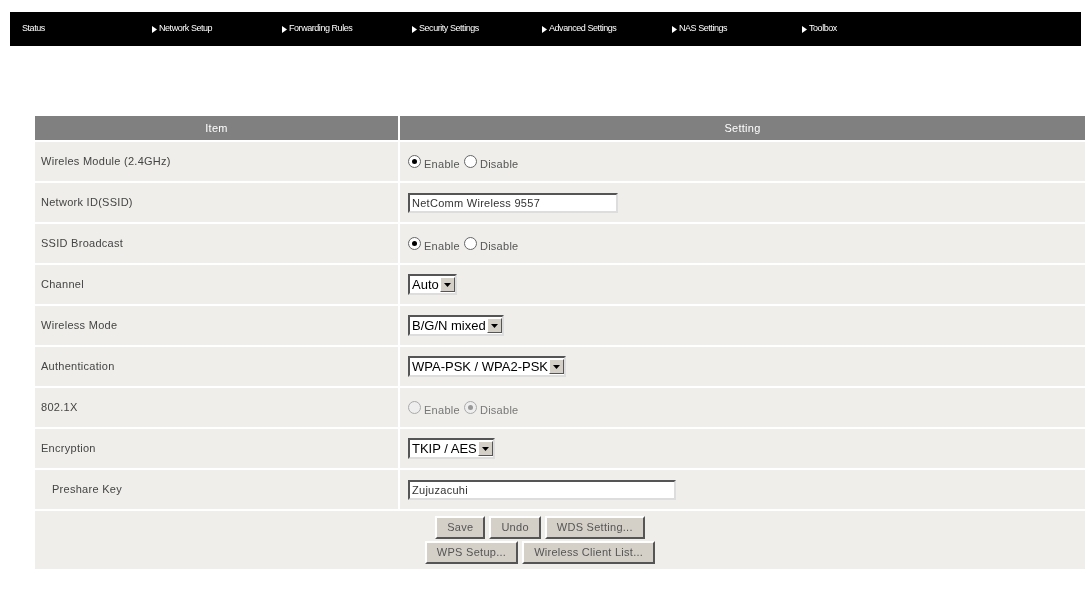  Describe the element at coordinates (347, 29) in the screenshot. I see `nav-link: Forwarding Rules` at that location.